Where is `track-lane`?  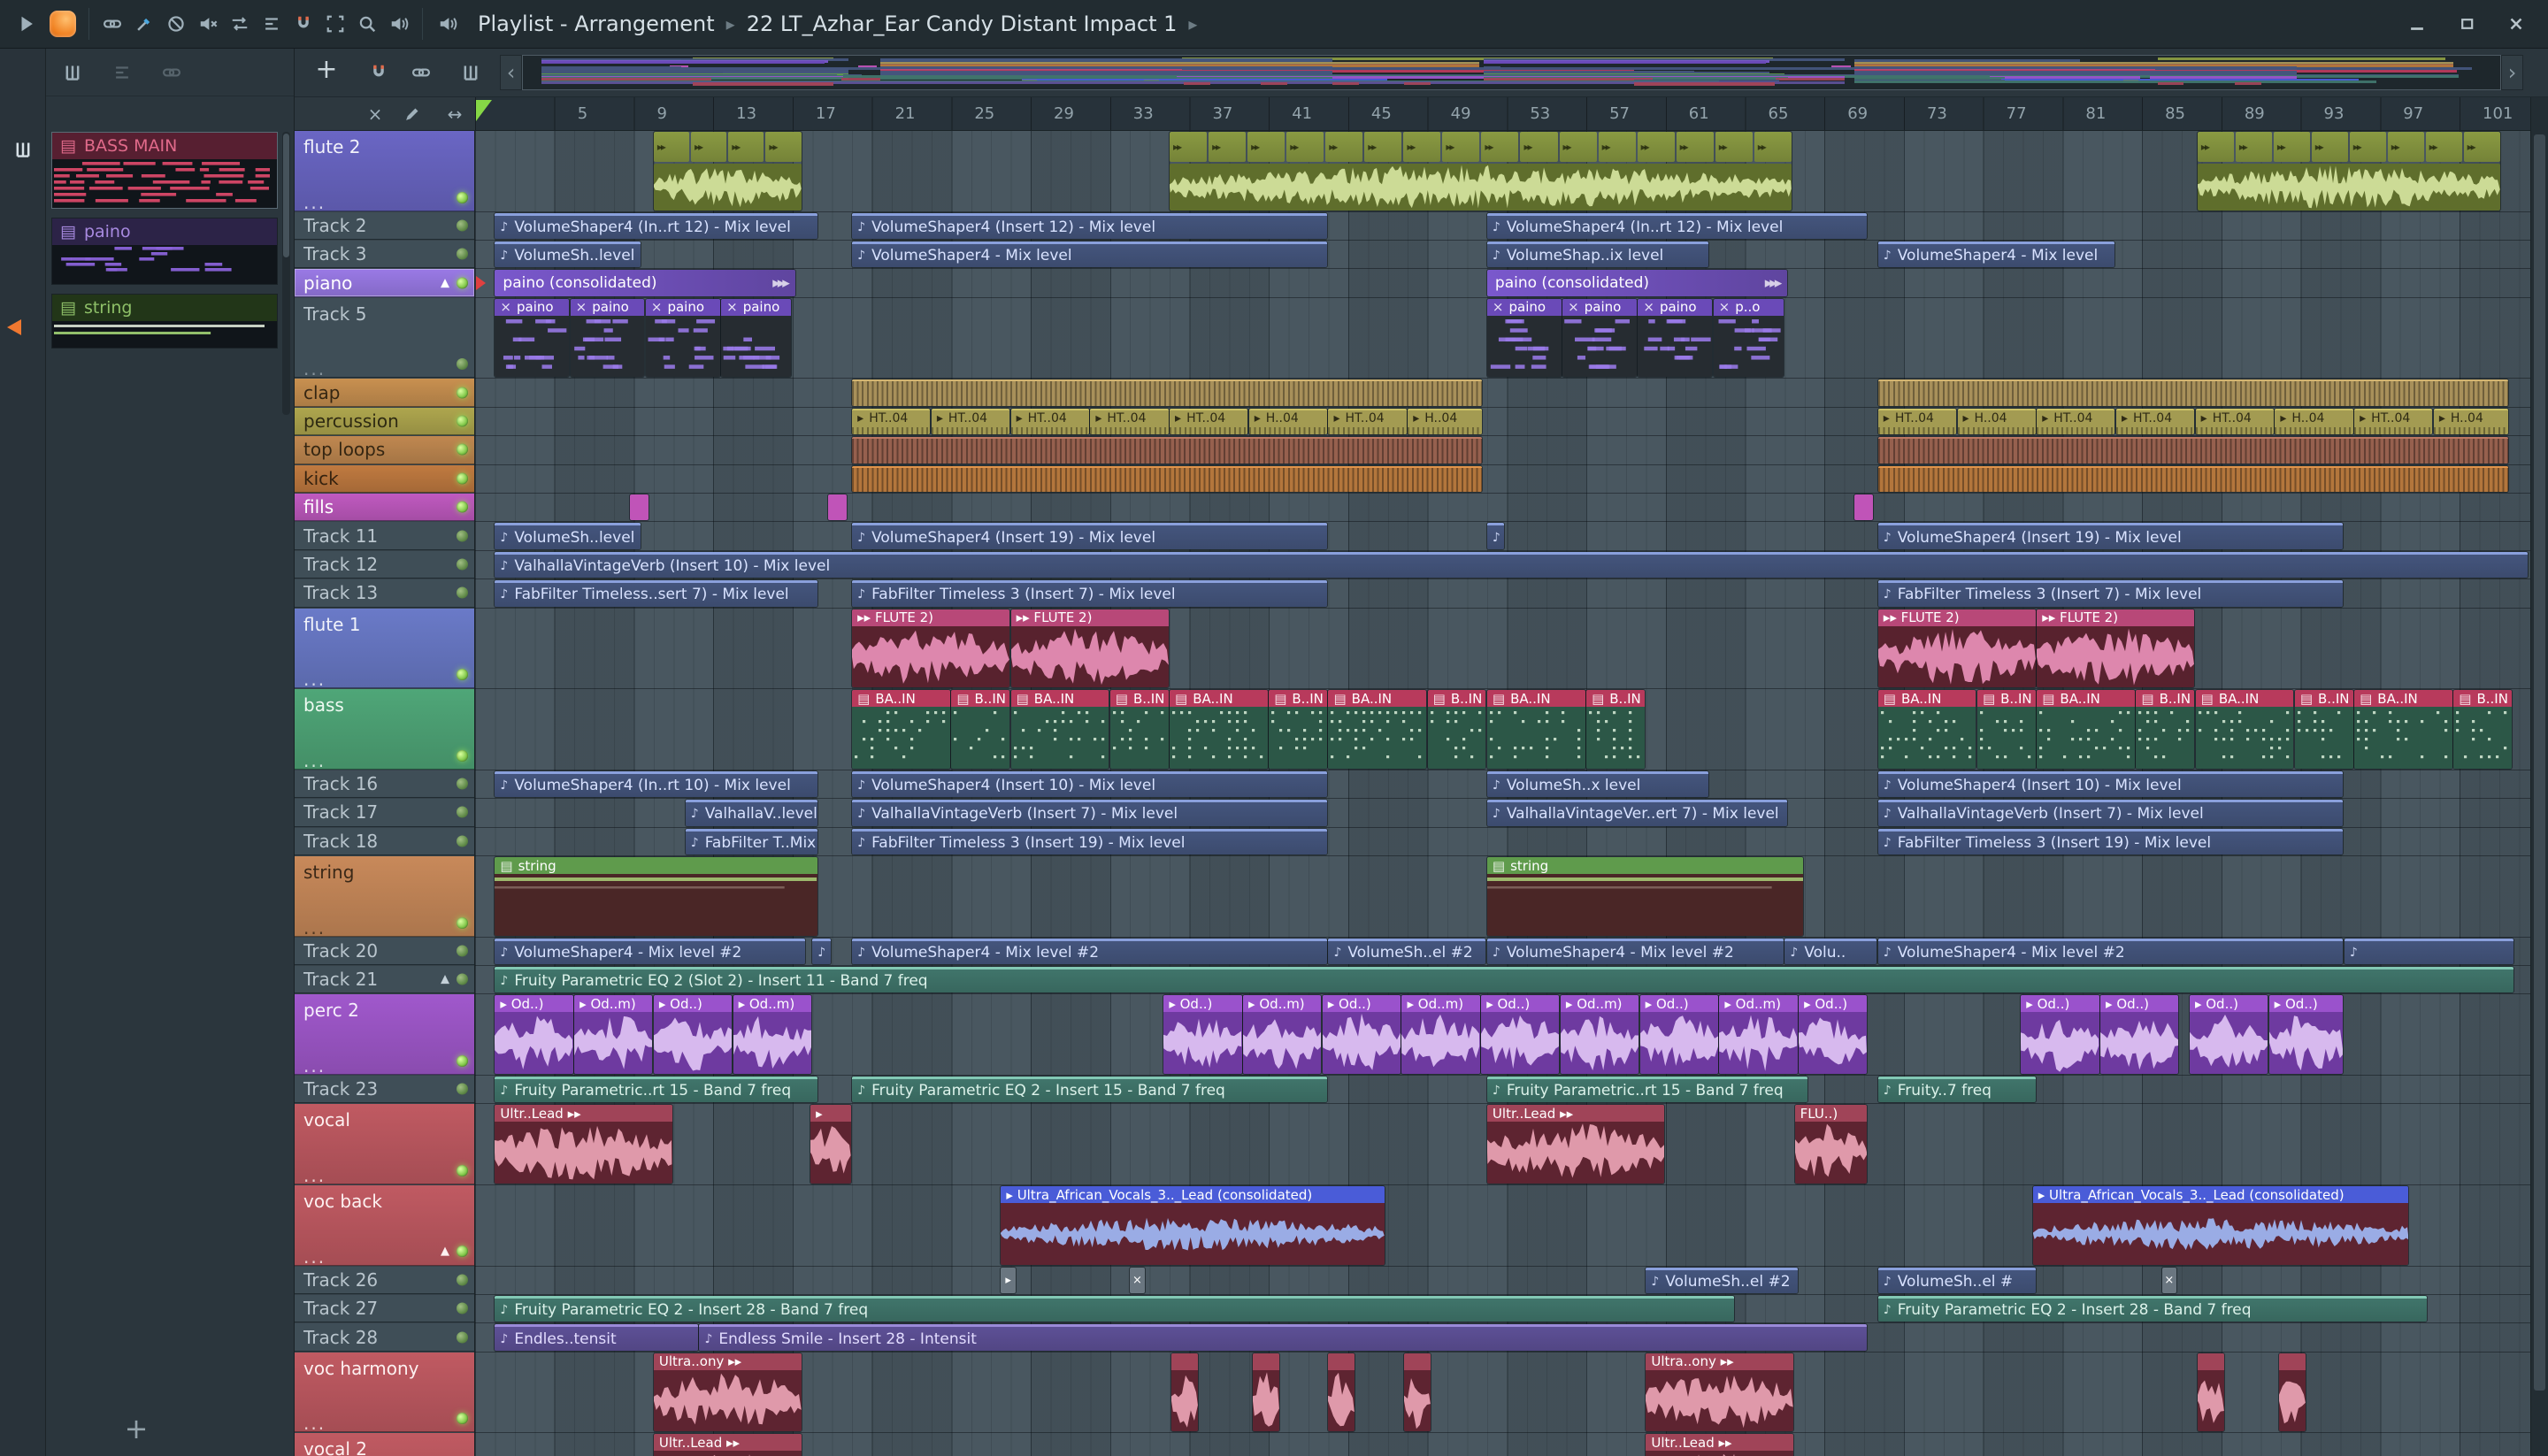
track-lane is located at coordinates (1502, 1281).